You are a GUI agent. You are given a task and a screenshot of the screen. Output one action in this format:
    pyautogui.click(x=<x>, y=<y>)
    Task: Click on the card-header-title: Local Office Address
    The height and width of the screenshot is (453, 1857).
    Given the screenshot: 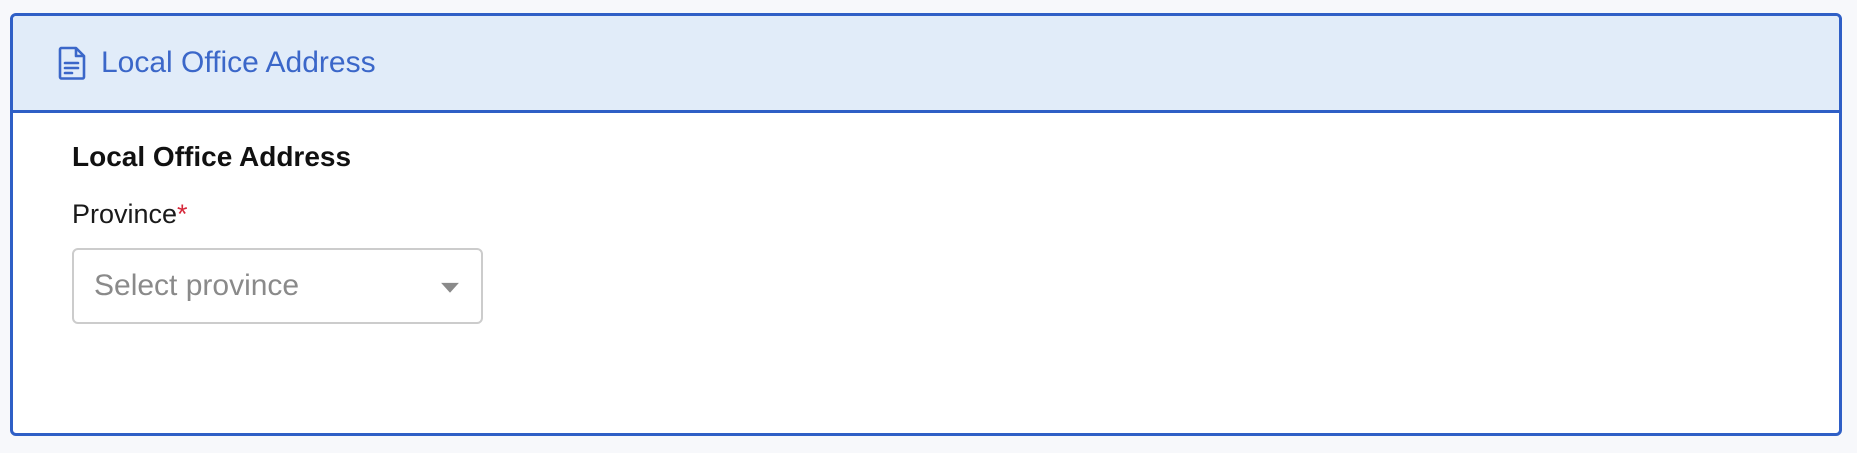 What is the action you would take?
    pyautogui.click(x=238, y=62)
    